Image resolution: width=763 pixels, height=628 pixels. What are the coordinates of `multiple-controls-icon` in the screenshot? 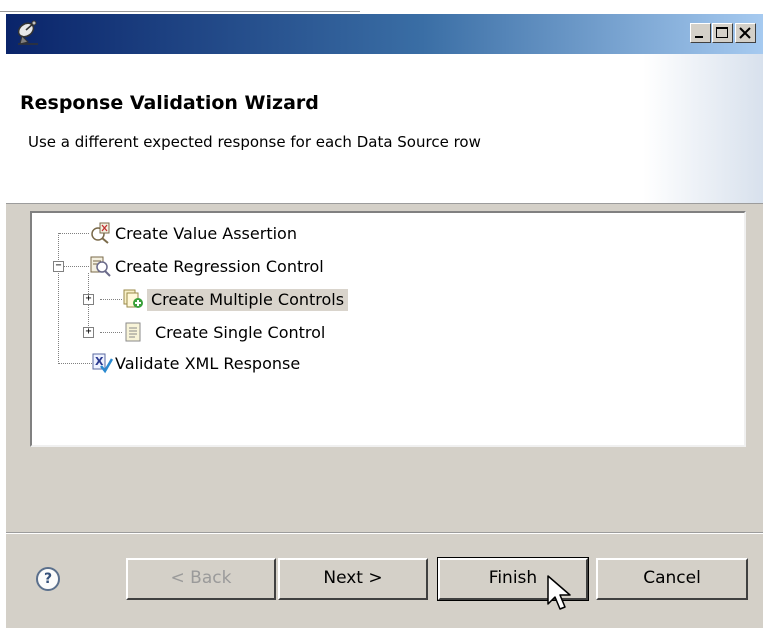 It's located at (133, 298).